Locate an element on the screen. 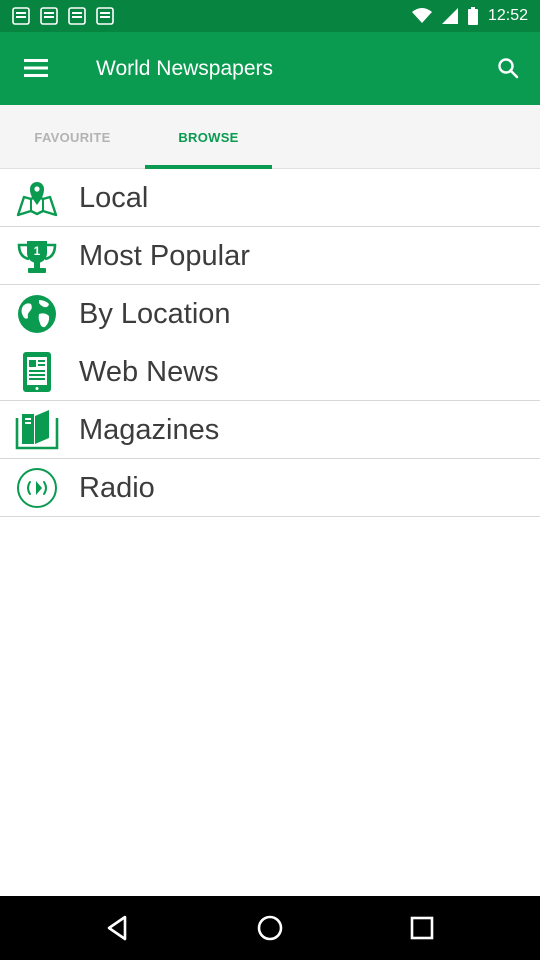 Image resolution: width=540 pixels, height=960 pixels. trophy-icon: 1 is located at coordinates (37, 256).